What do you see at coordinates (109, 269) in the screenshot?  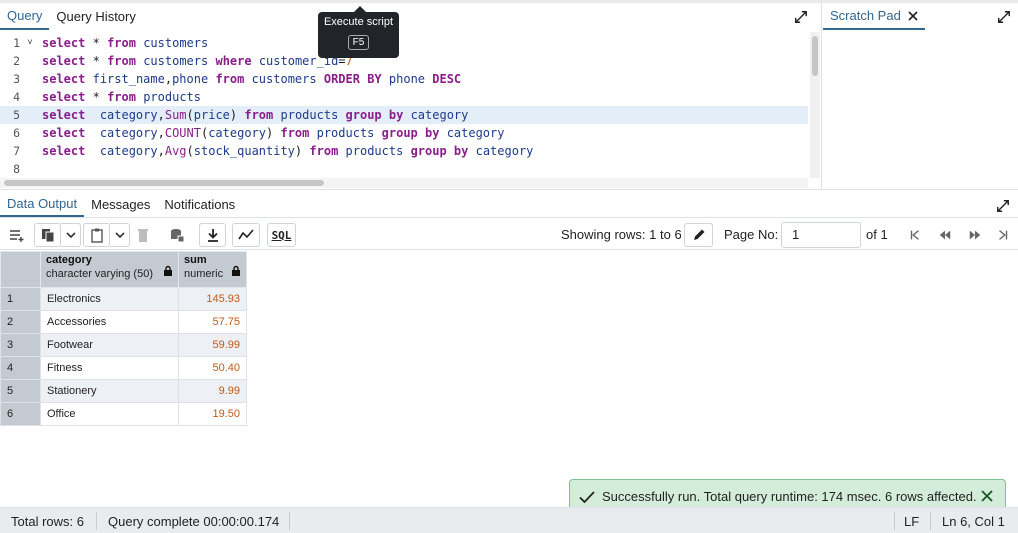 I see `column-header-category: category character varying (50)` at bounding box center [109, 269].